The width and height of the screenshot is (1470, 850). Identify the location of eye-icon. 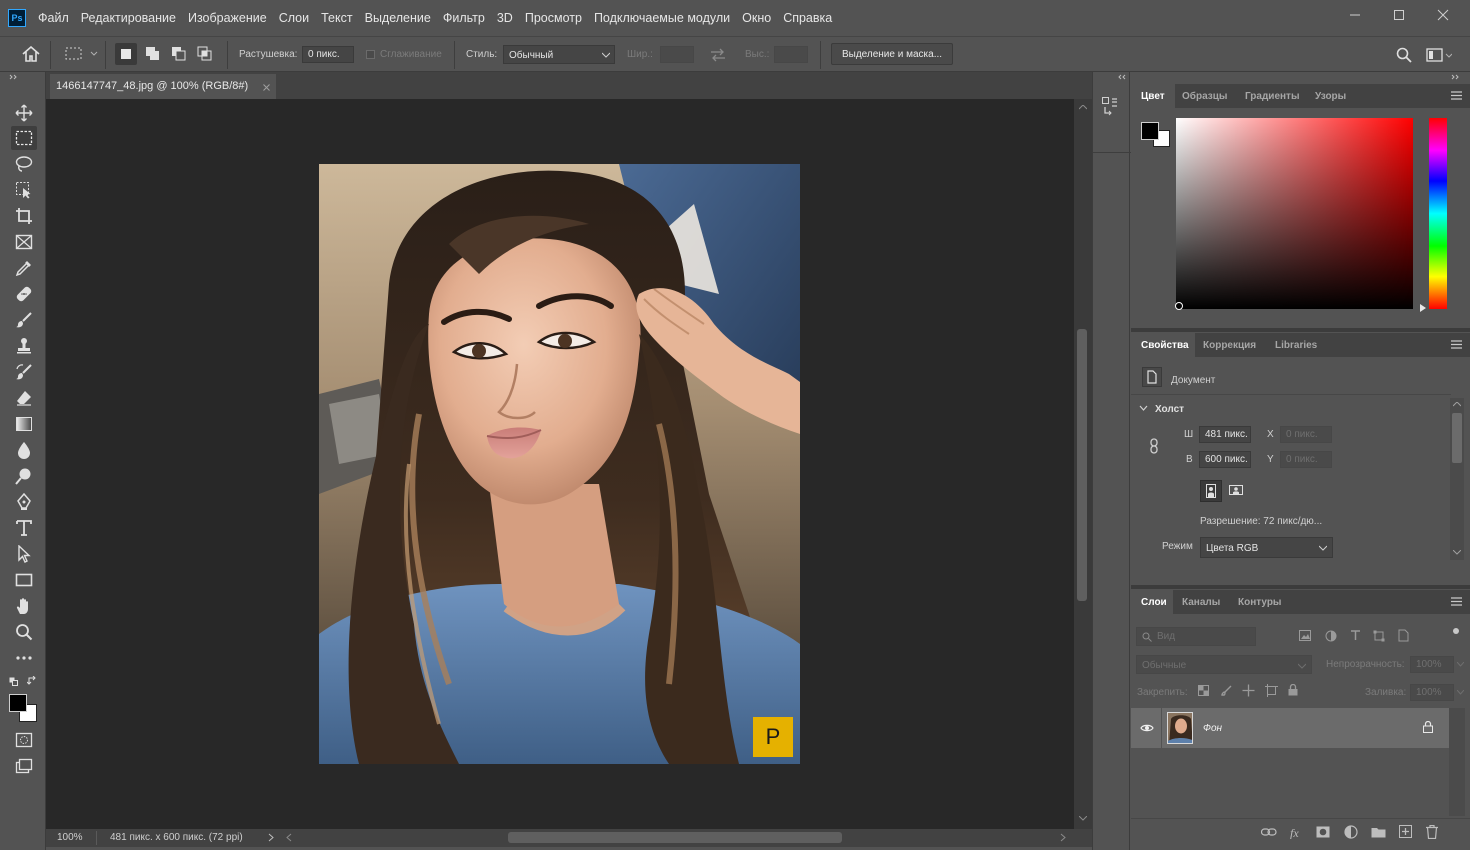
(1147, 728).